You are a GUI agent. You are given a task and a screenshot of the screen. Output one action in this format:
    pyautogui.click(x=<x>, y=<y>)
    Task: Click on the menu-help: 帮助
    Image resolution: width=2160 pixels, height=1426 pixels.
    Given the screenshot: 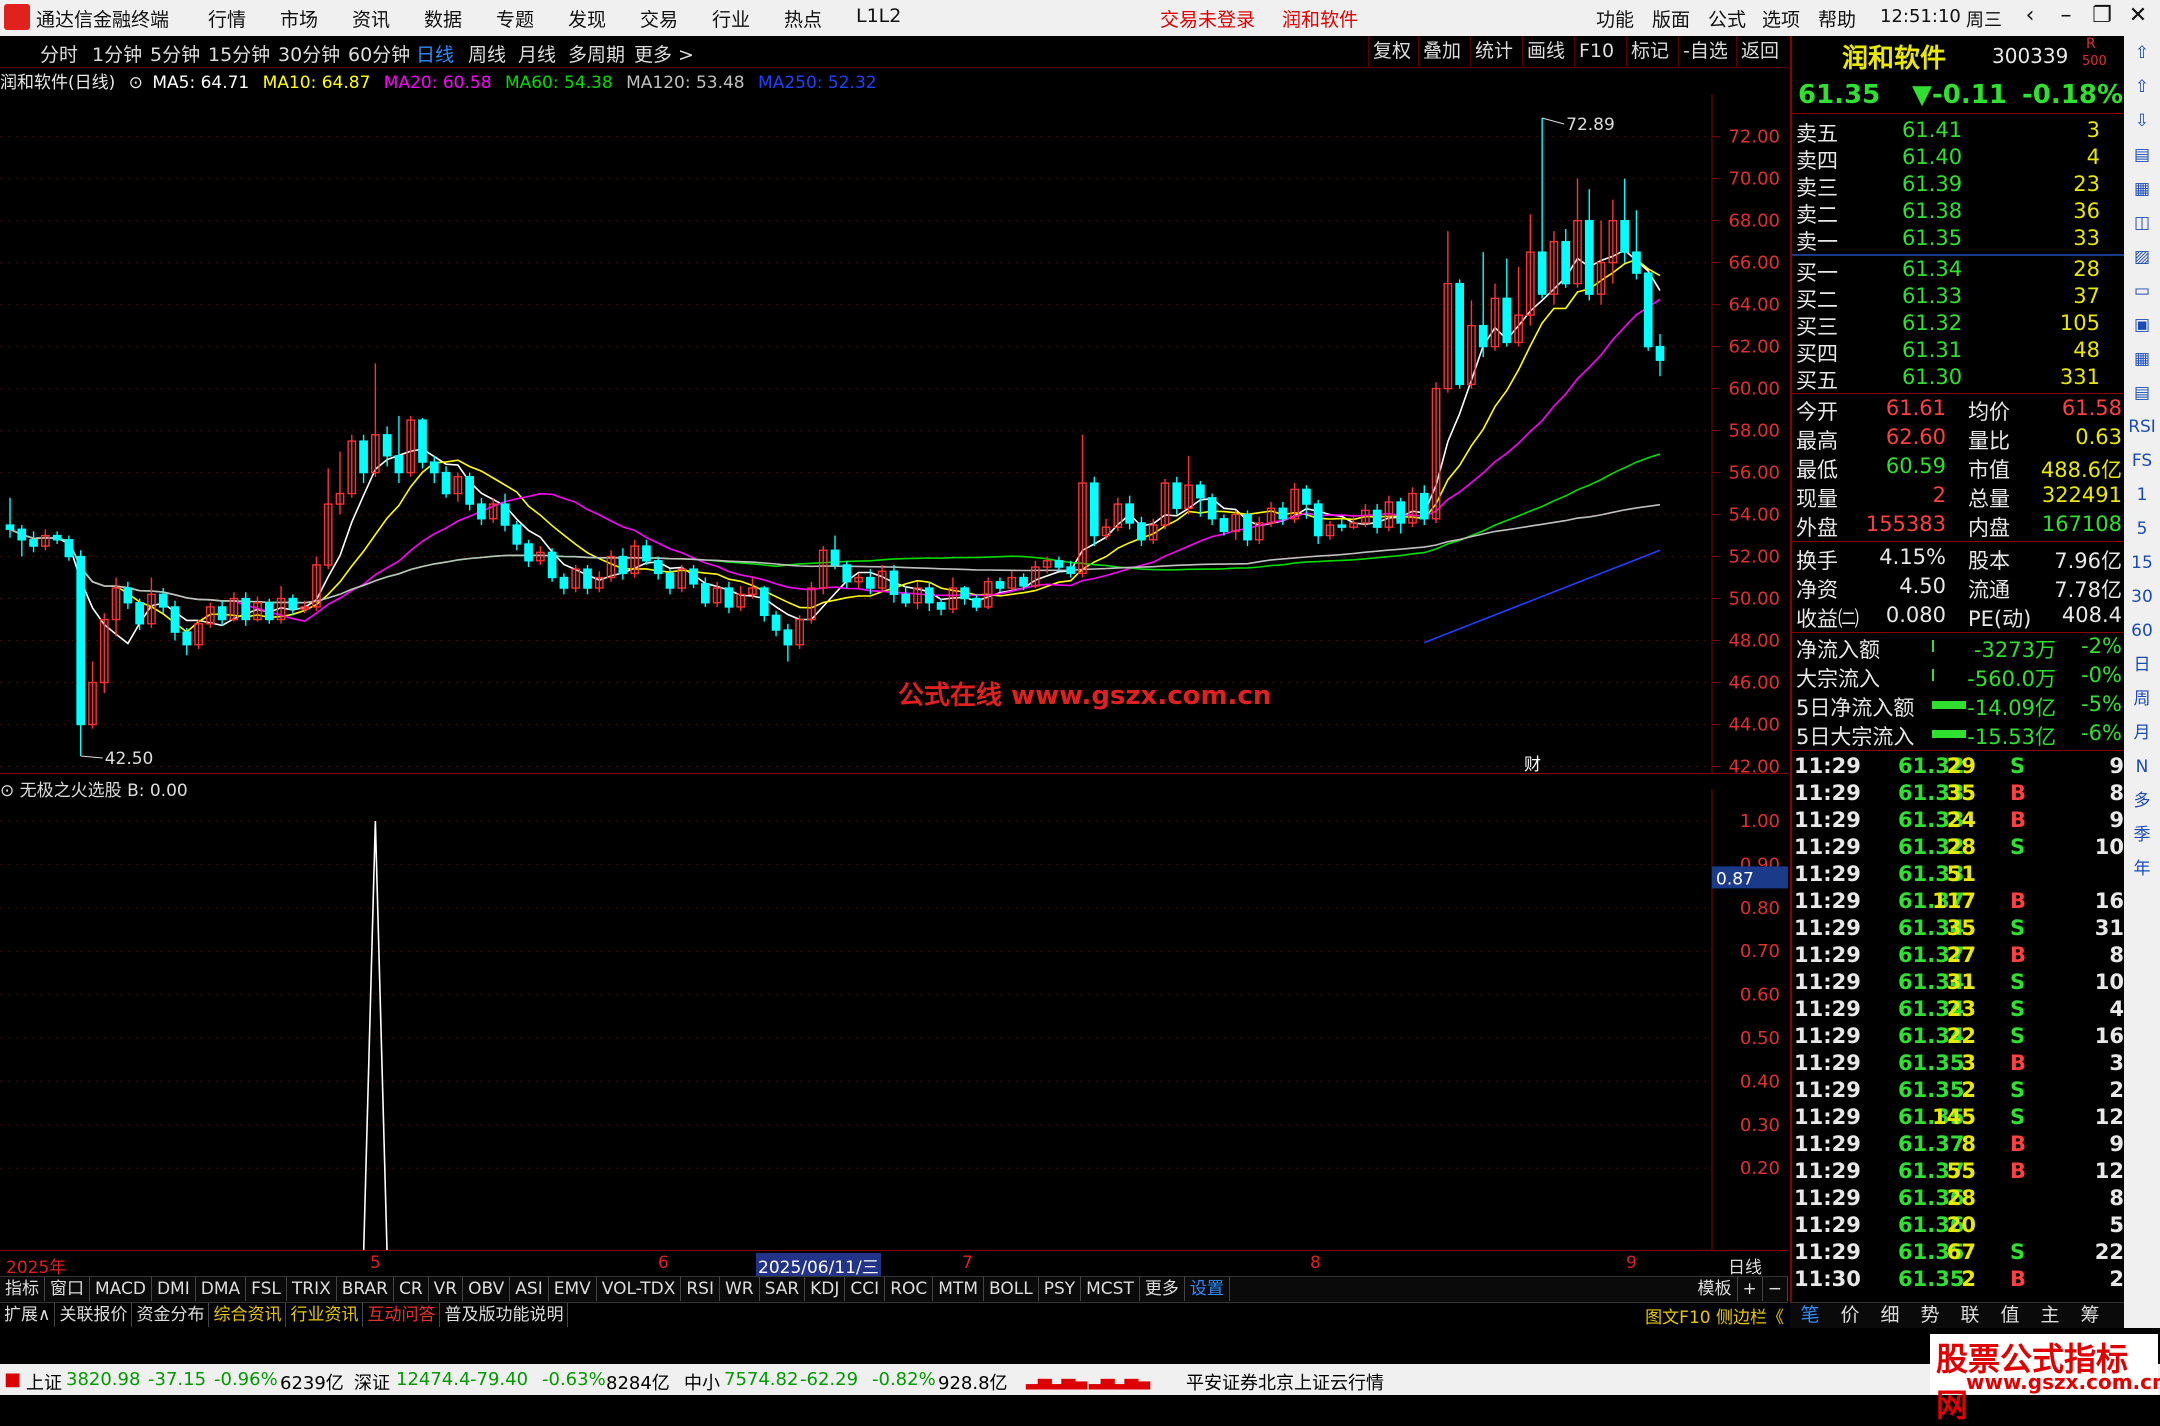 What is the action you would take?
    pyautogui.click(x=1837, y=18)
    